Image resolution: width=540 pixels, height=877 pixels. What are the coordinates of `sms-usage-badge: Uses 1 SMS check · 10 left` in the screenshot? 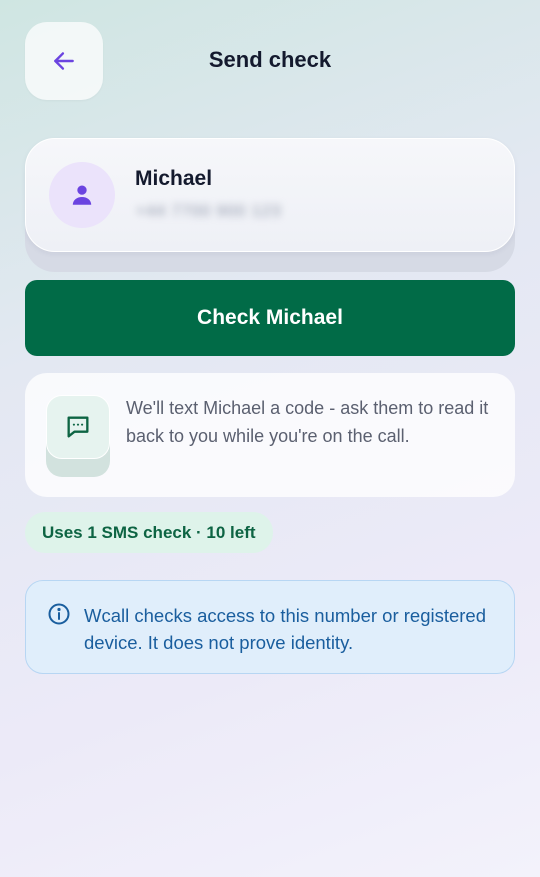 It's located at (149, 532).